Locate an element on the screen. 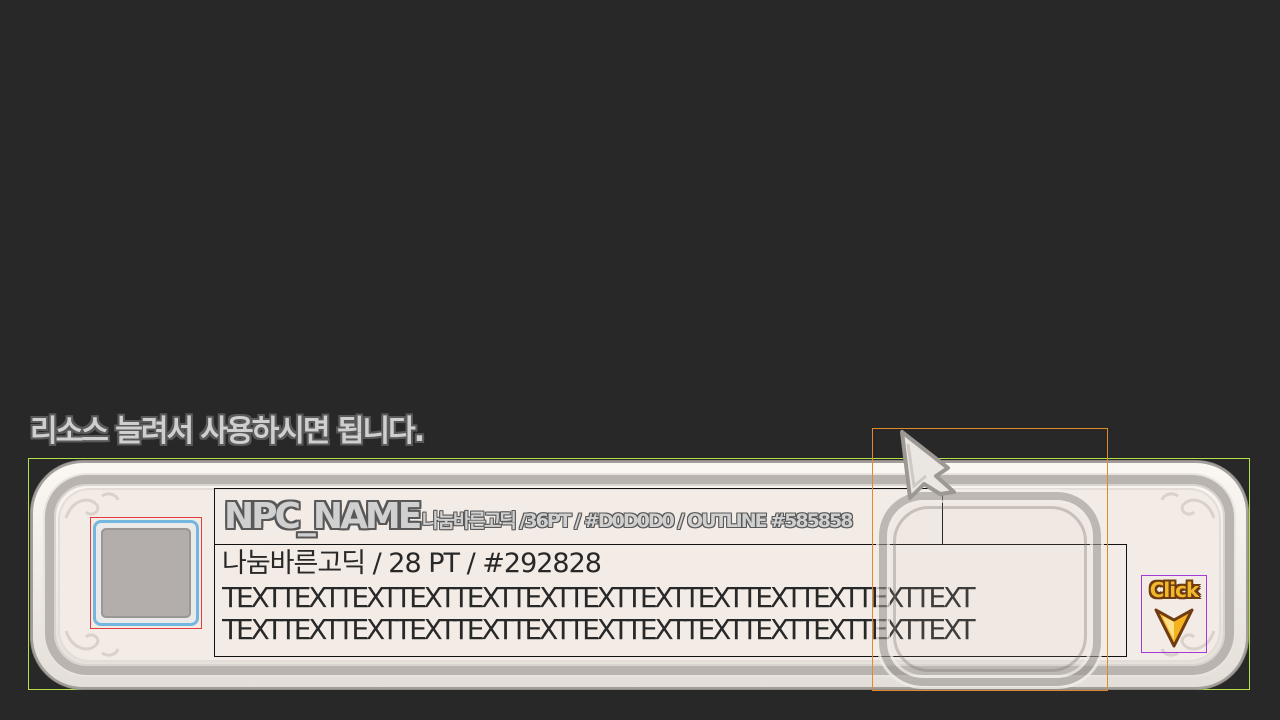 The width and height of the screenshot is (1280, 720). npc-portrait is located at coordinates (146, 573).